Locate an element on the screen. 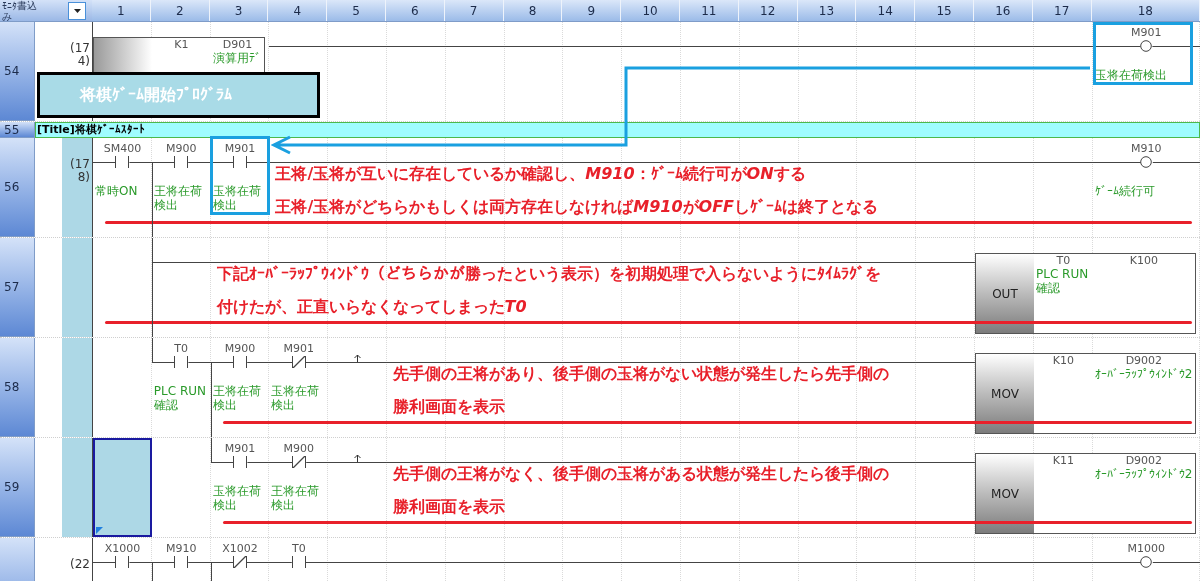  instruction-mnemonic: OUT is located at coordinates (1004, 293).